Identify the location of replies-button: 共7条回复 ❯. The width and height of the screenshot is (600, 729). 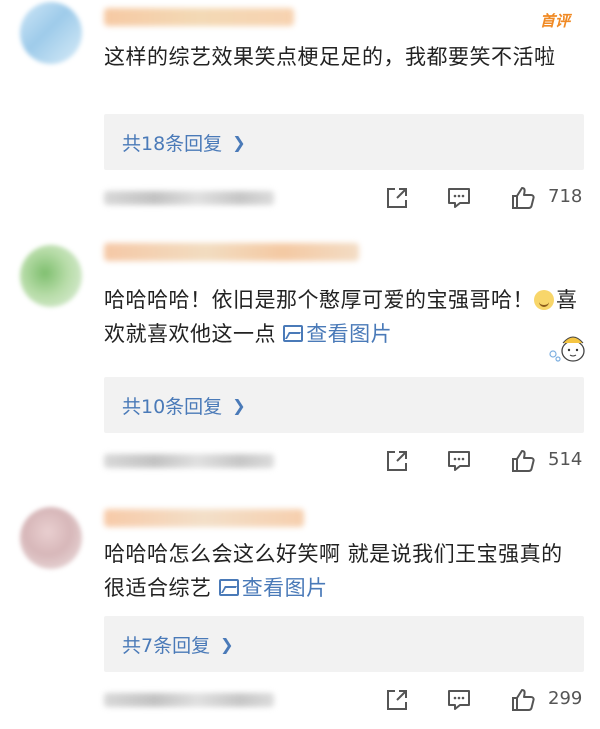
(344, 644).